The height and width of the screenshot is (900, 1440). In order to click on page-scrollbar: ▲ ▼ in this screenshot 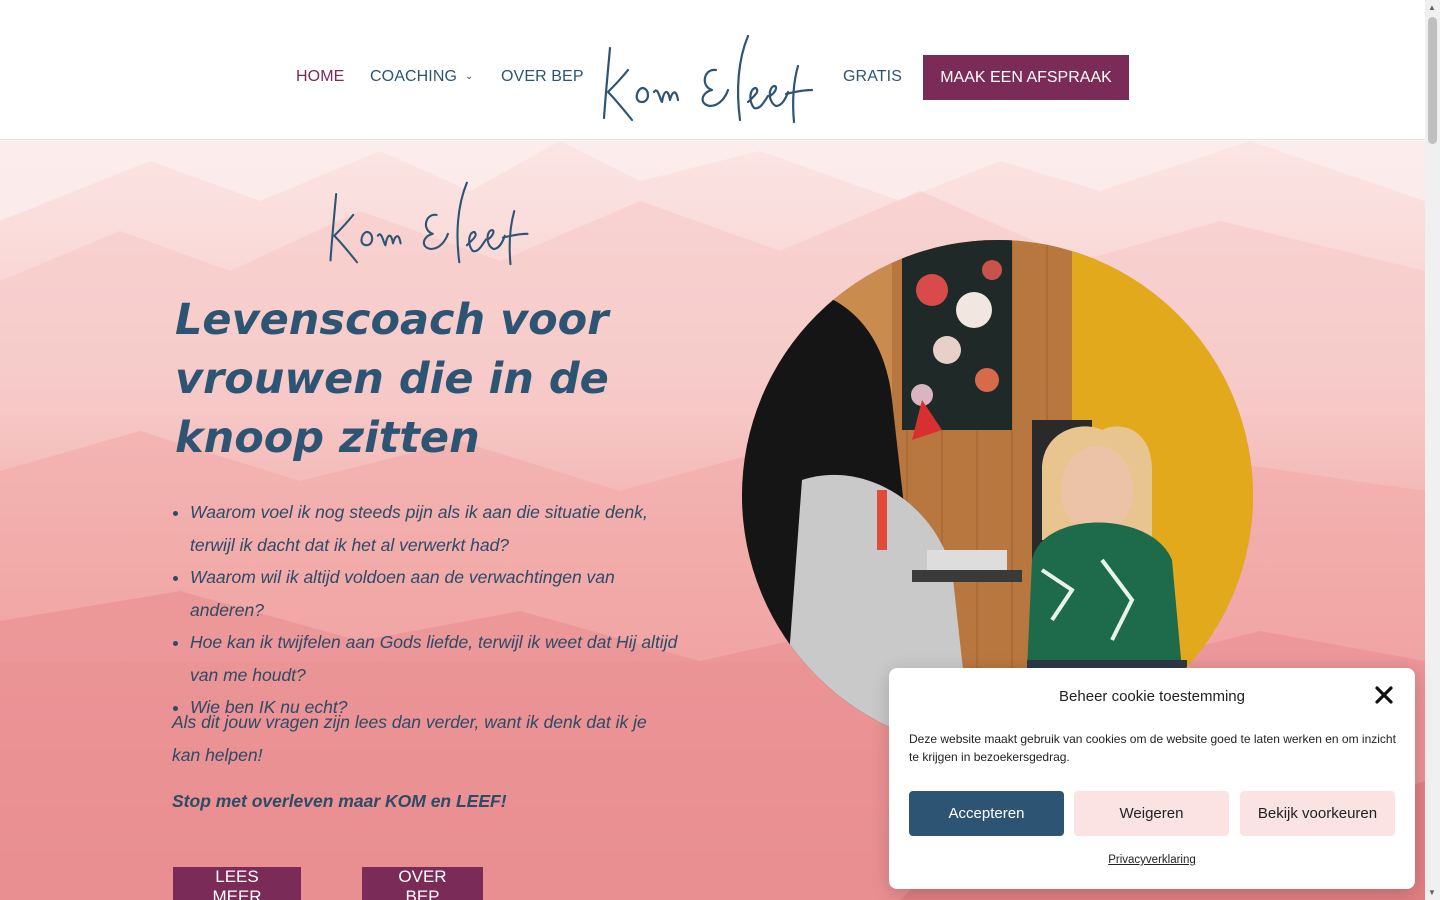, I will do `click(1432, 450)`.